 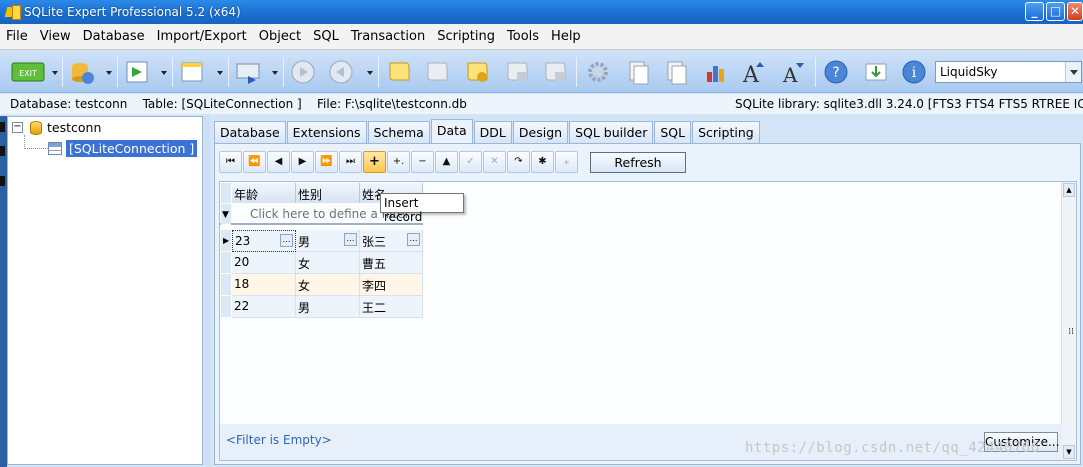 What do you see at coordinates (540, 132) in the screenshot?
I see `tab-design: Design` at bounding box center [540, 132].